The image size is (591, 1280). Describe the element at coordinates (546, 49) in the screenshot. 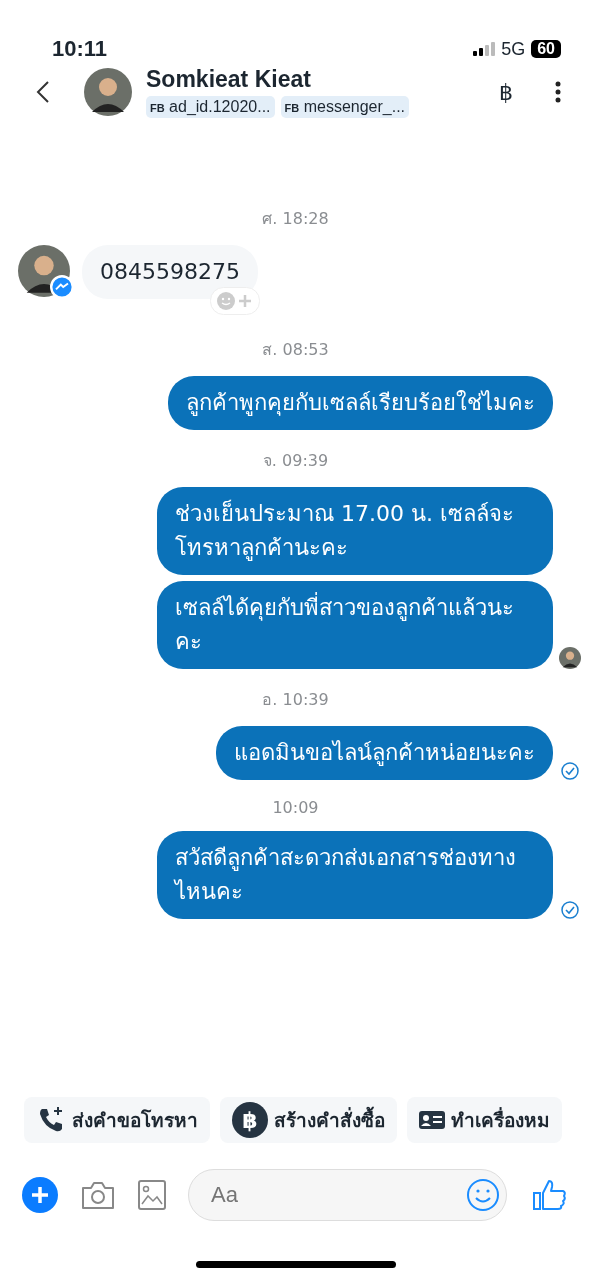

I see `battery-level: 60` at that location.